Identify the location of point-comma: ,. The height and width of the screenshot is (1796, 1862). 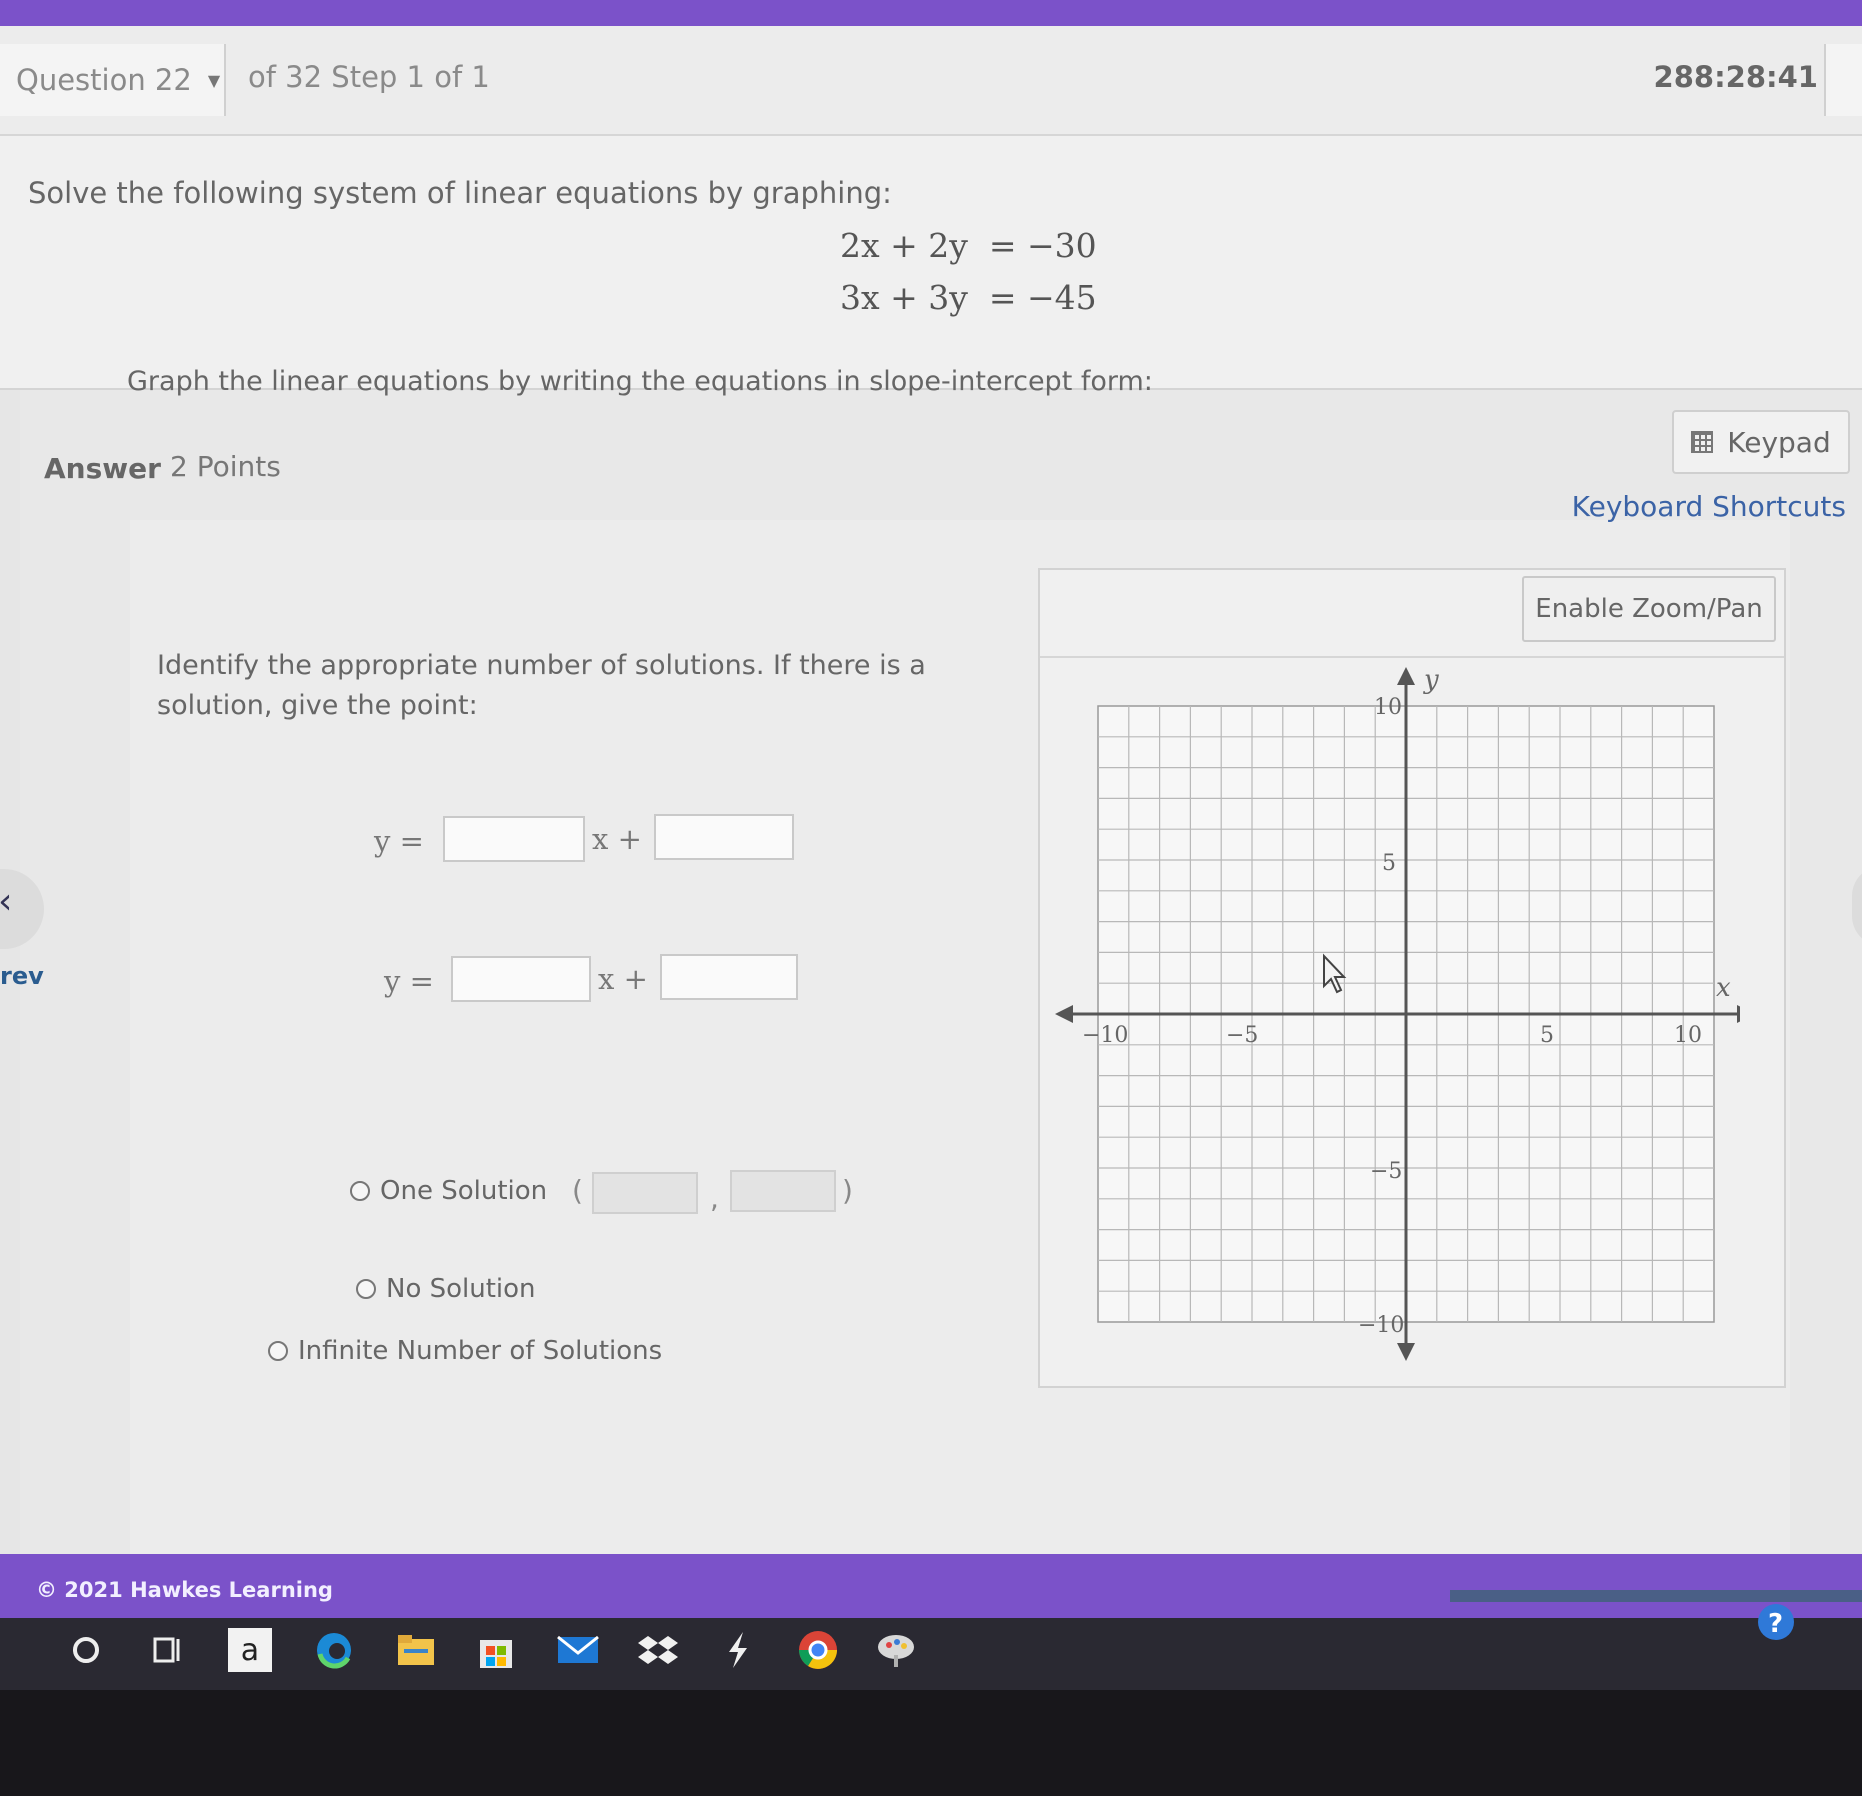
(714, 1198).